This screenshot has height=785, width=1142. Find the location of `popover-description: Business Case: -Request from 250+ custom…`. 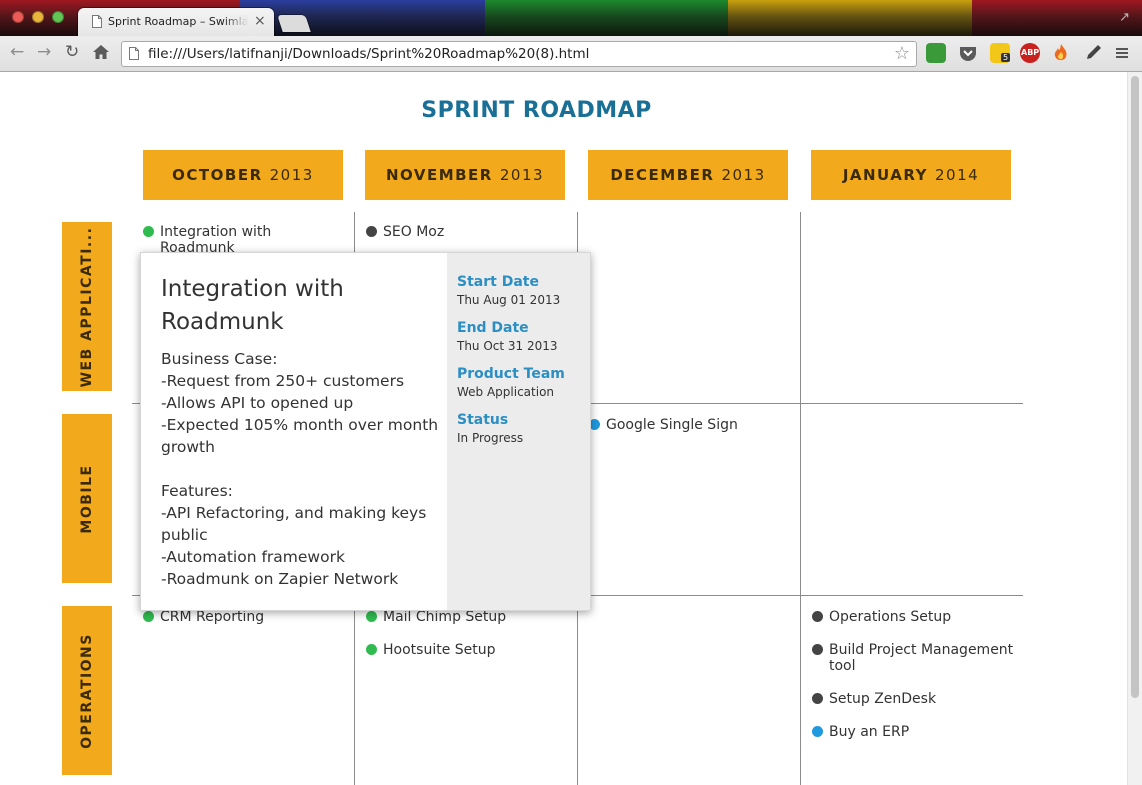

popover-description: Business Case: -Request from 250+ custom… is located at coordinates (301, 469).